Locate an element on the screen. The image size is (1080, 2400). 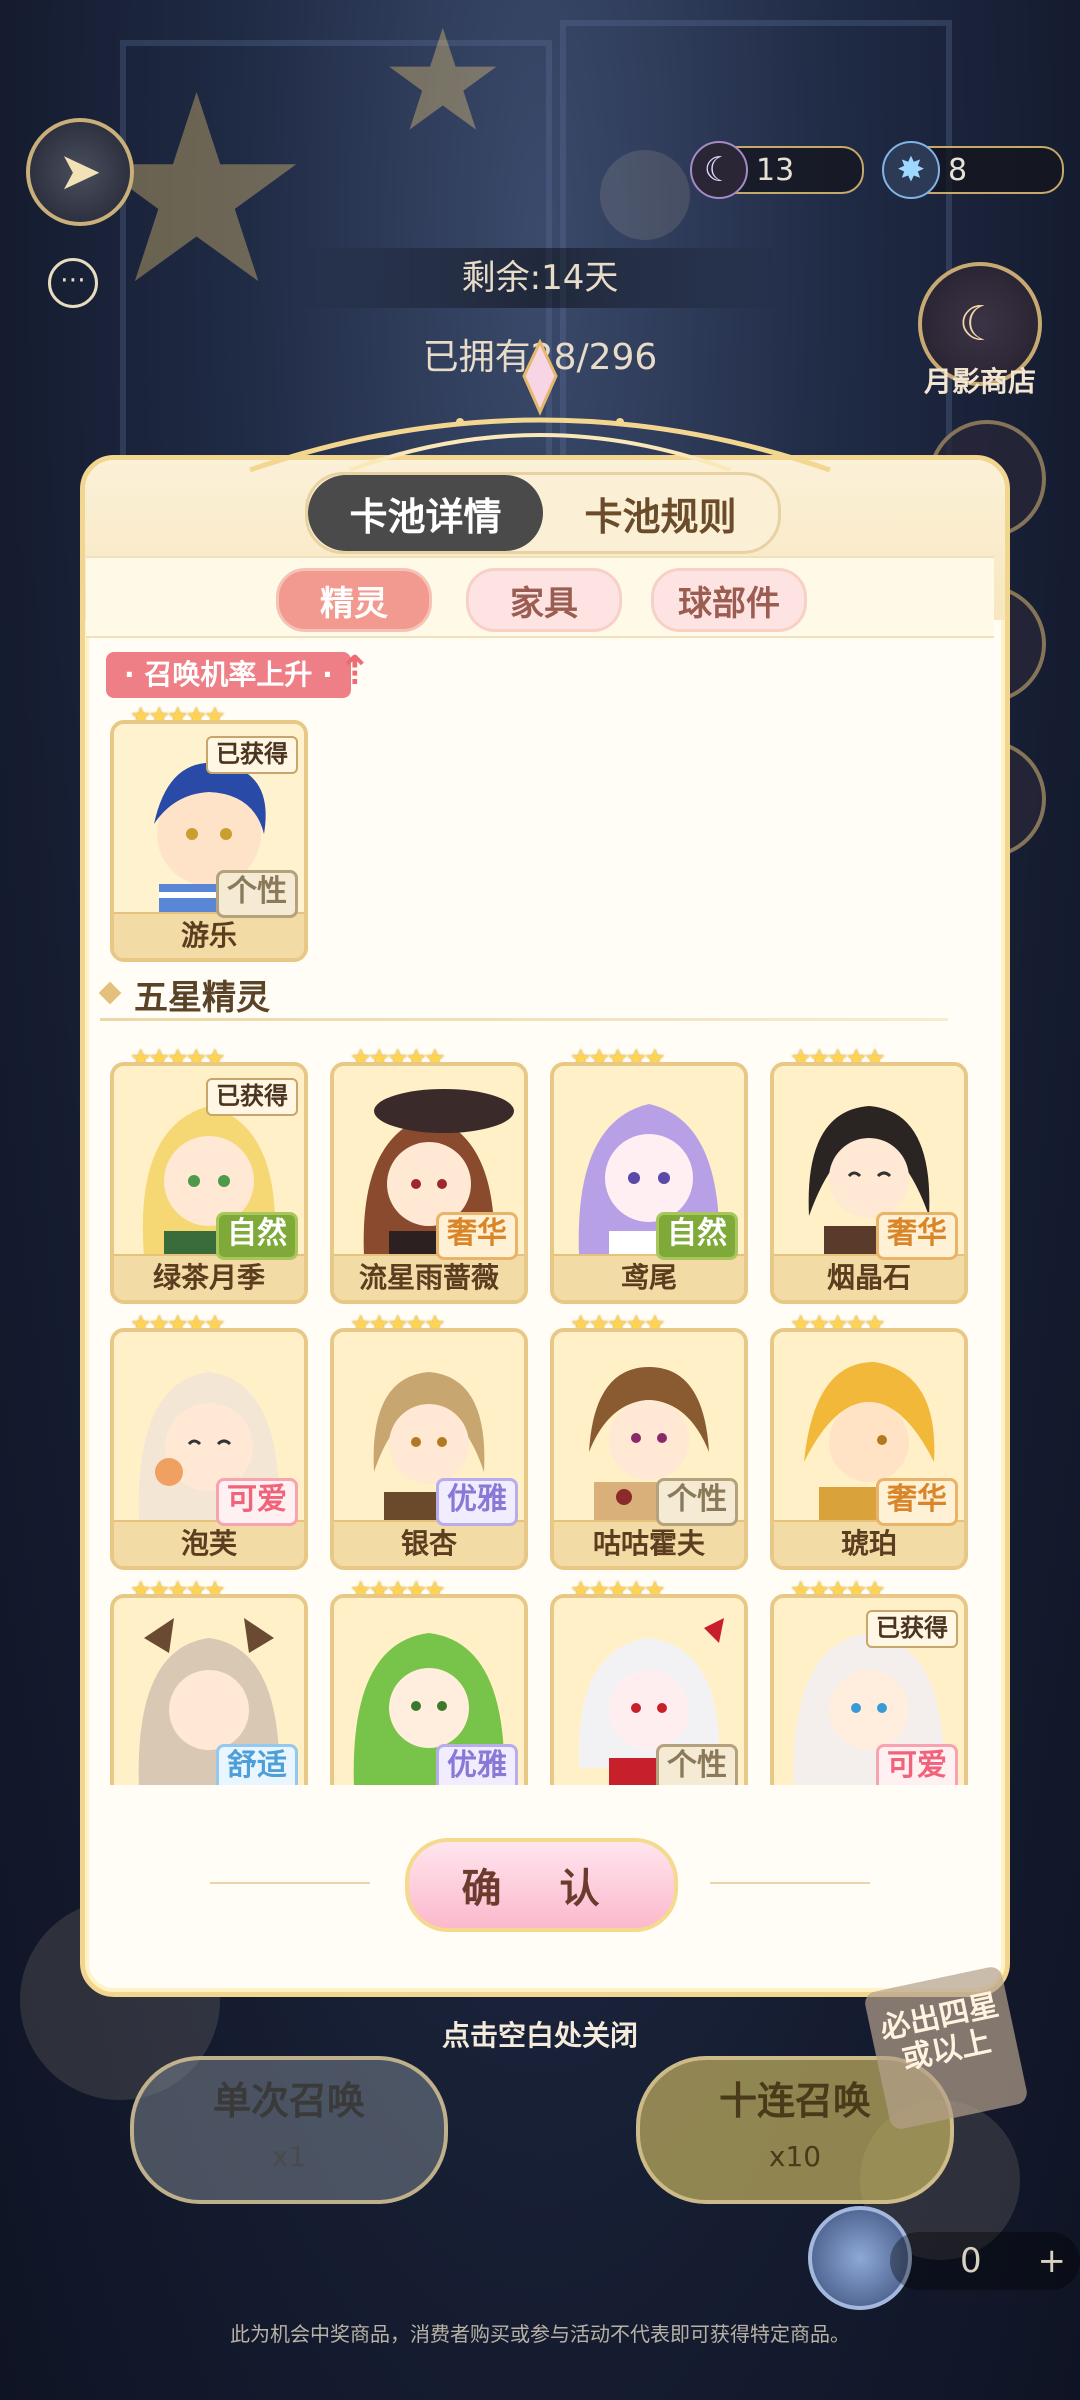
spirit-card: ★★★★★ 可爱 泡芙 is located at coordinates (209, 1440).